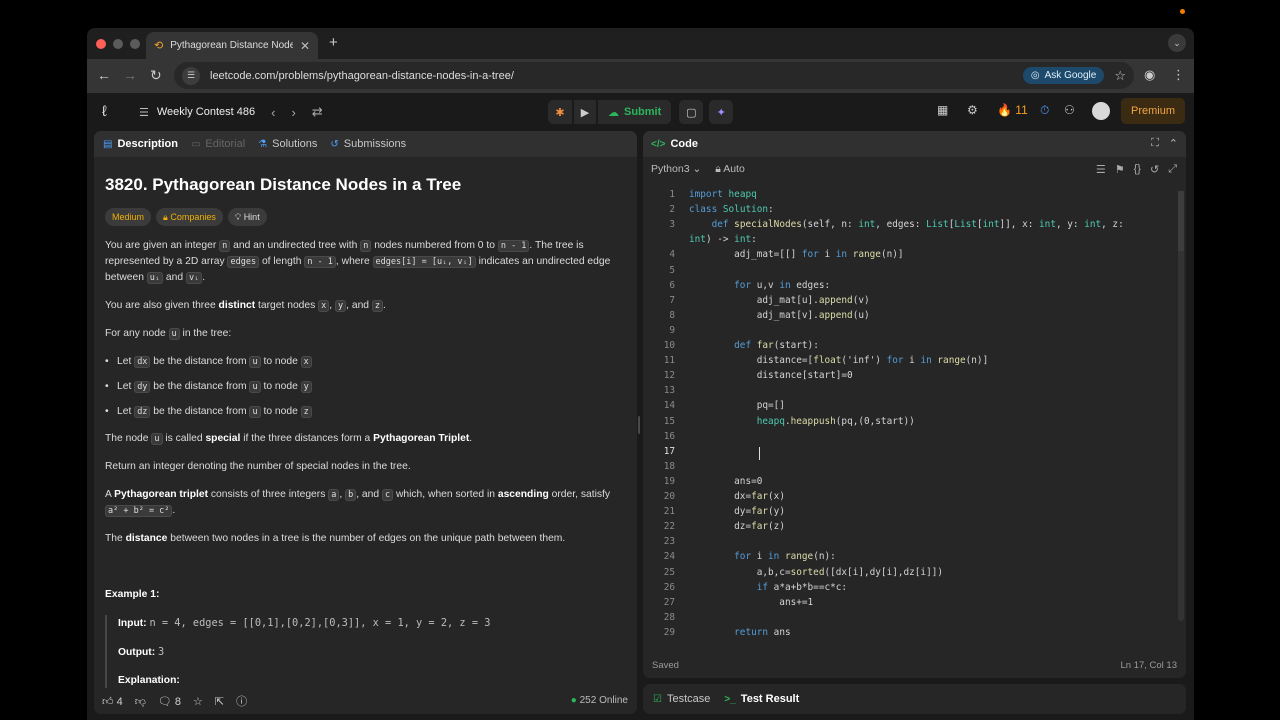  Describe the element at coordinates (178, 701) in the screenshot. I see `comment-count: 8` at that location.